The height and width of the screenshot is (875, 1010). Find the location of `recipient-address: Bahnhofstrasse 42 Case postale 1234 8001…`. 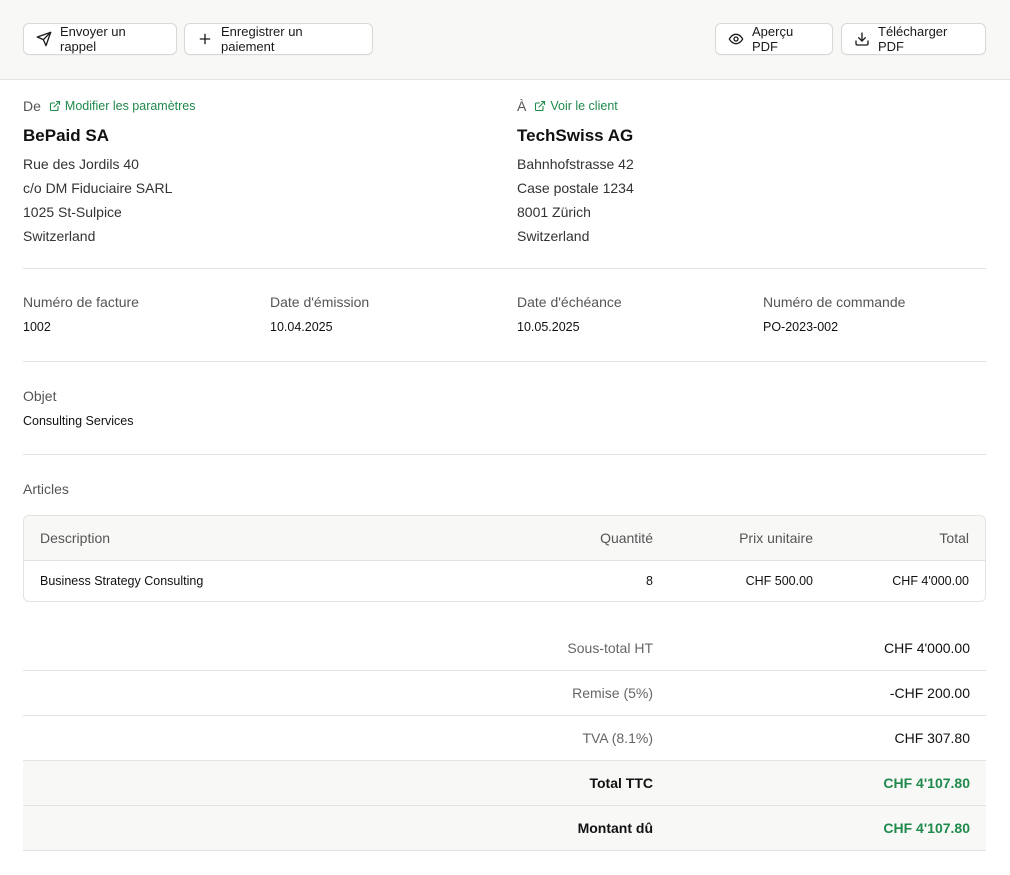

recipient-address: Bahnhofstrasse 42 Case postale 1234 8001… is located at coordinates (717, 200).